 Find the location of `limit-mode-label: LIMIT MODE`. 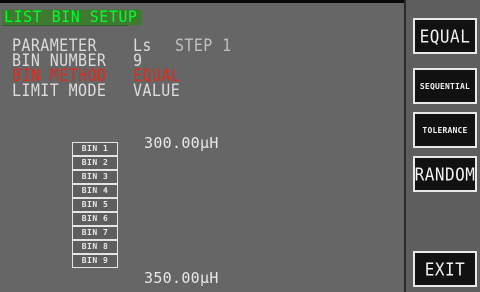

limit-mode-label: LIMIT MODE is located at coordinates (59, 90).